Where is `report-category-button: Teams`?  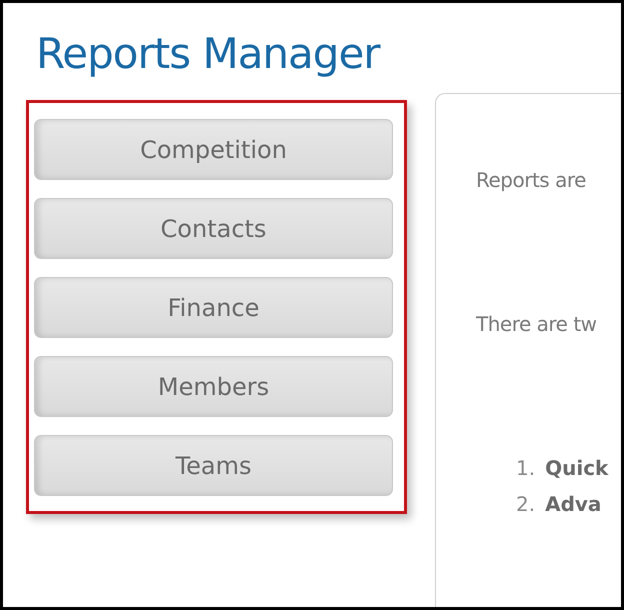
report-category-button: Teams is located at coordinates (213, 465).